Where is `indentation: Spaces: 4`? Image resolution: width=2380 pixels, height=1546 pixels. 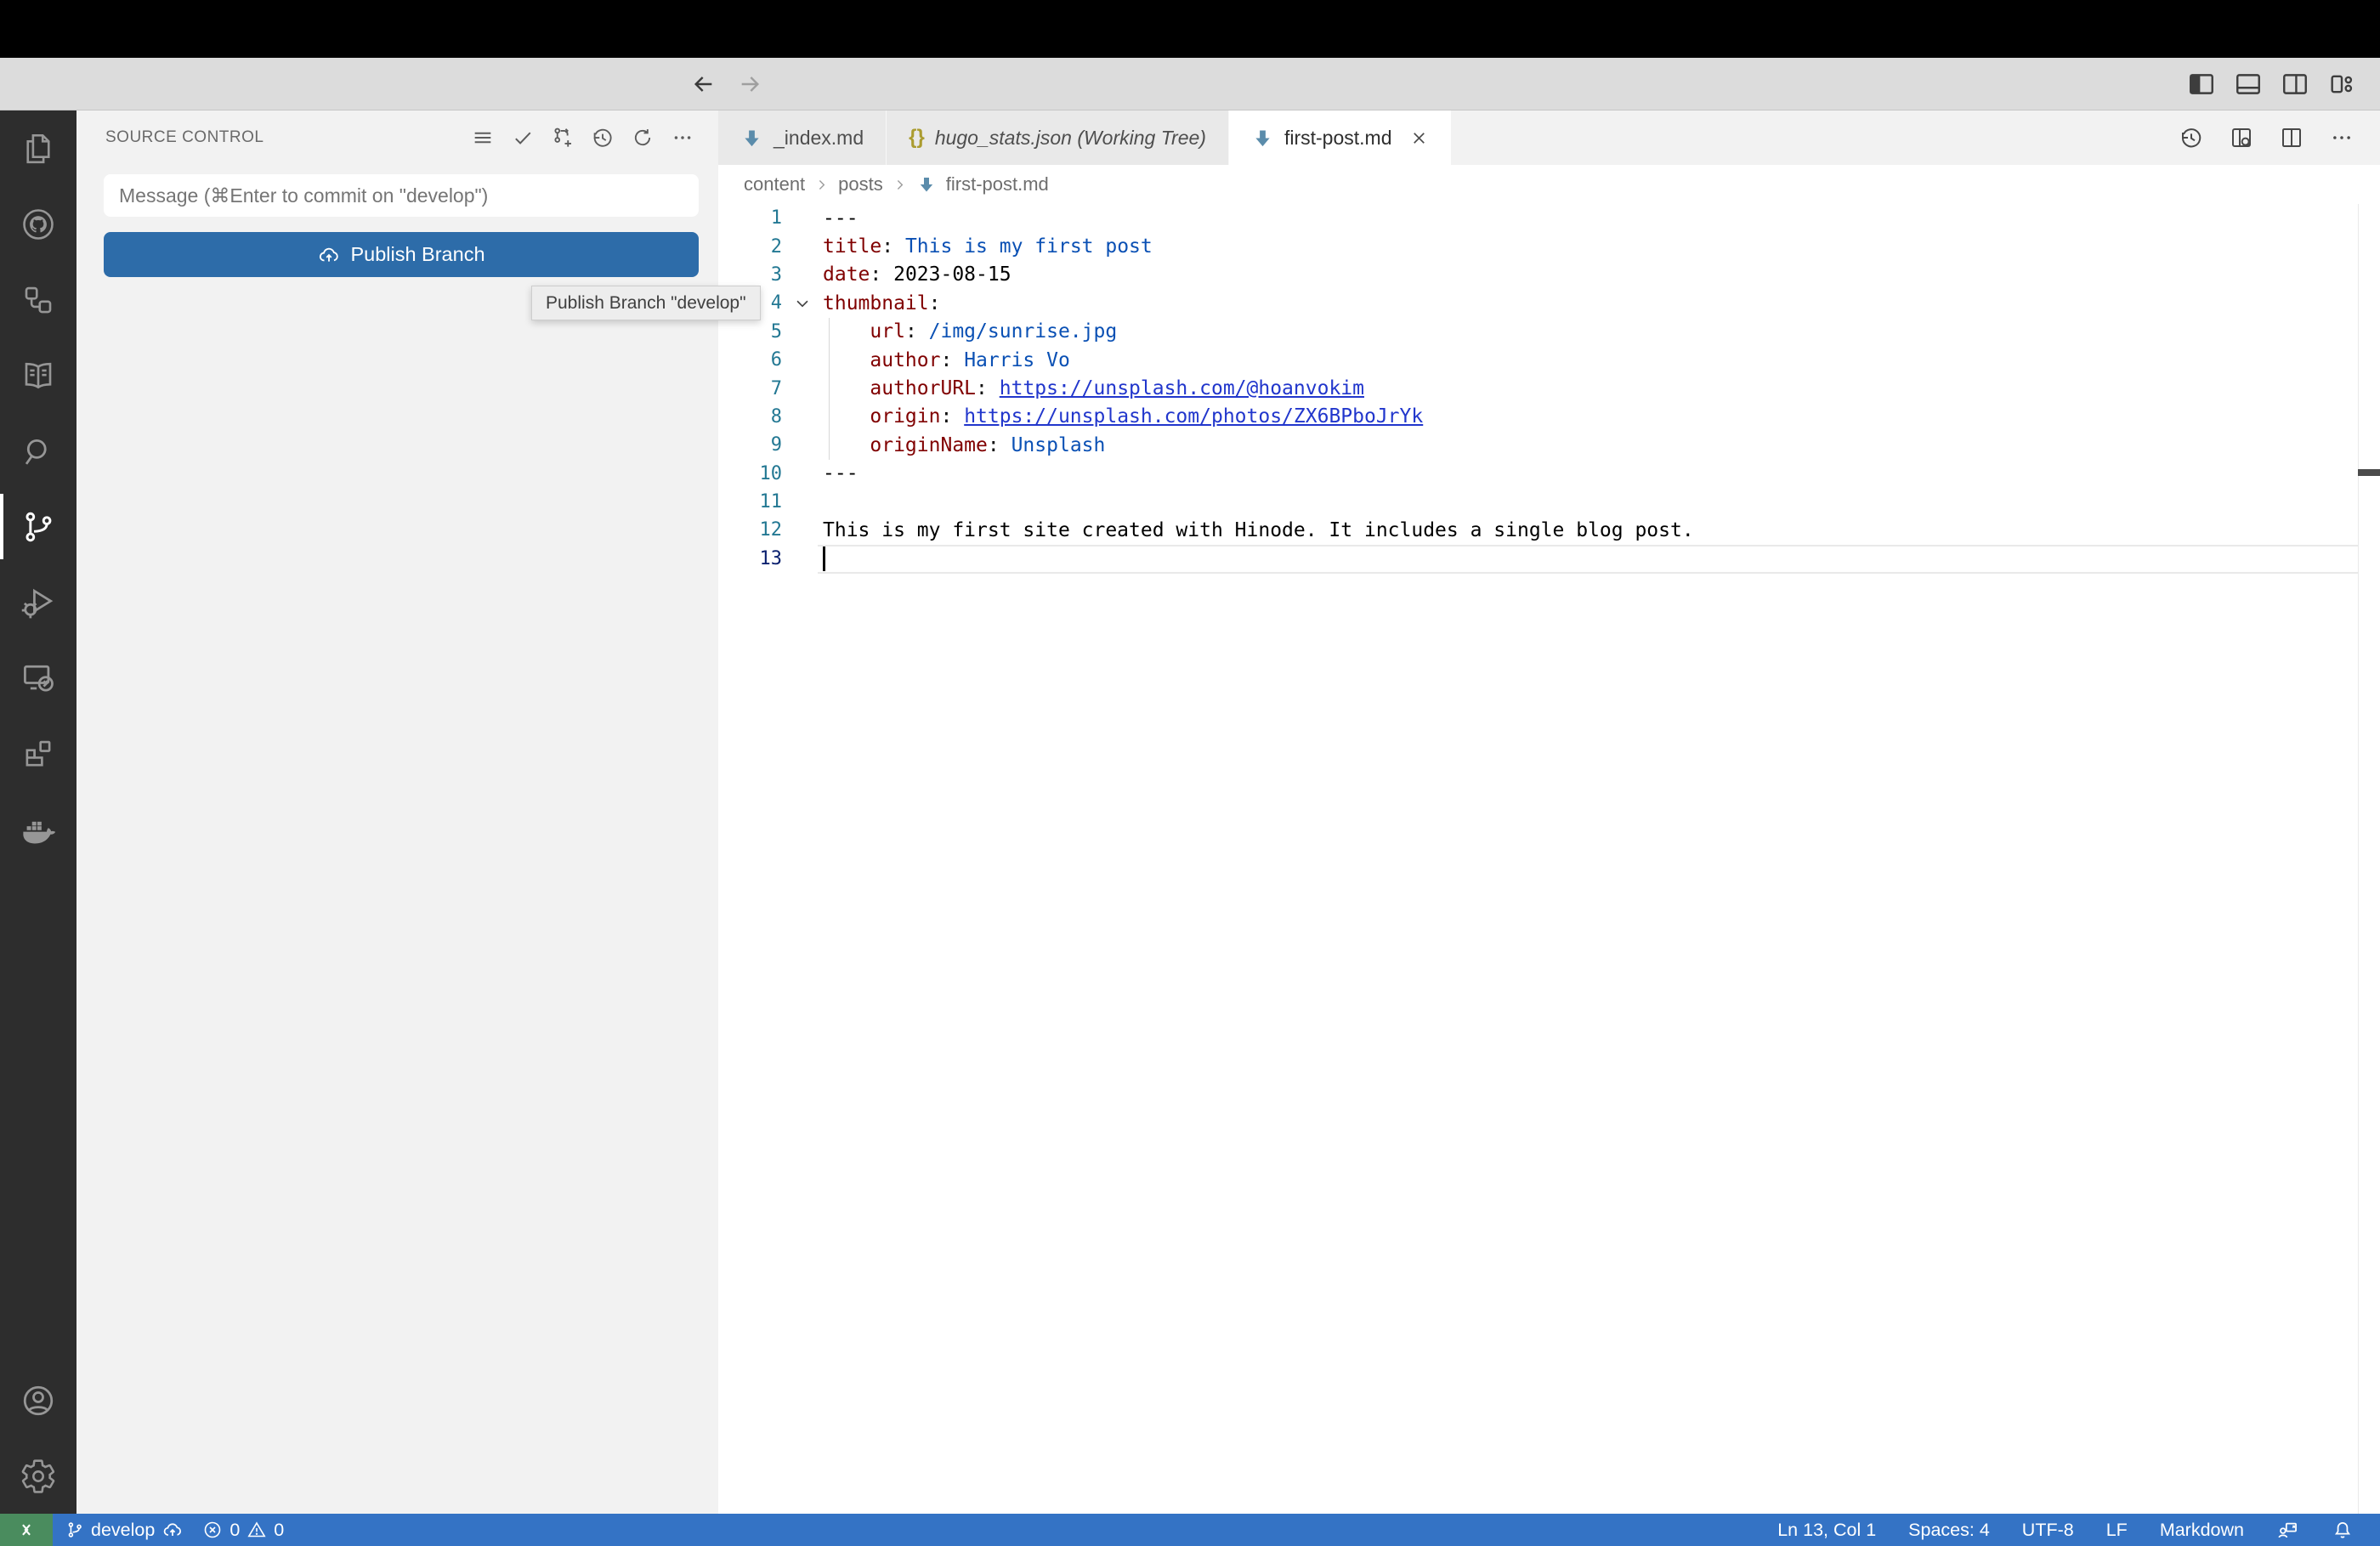 indentation: Spaces: 4 is located at coordinates (1949, 1530).